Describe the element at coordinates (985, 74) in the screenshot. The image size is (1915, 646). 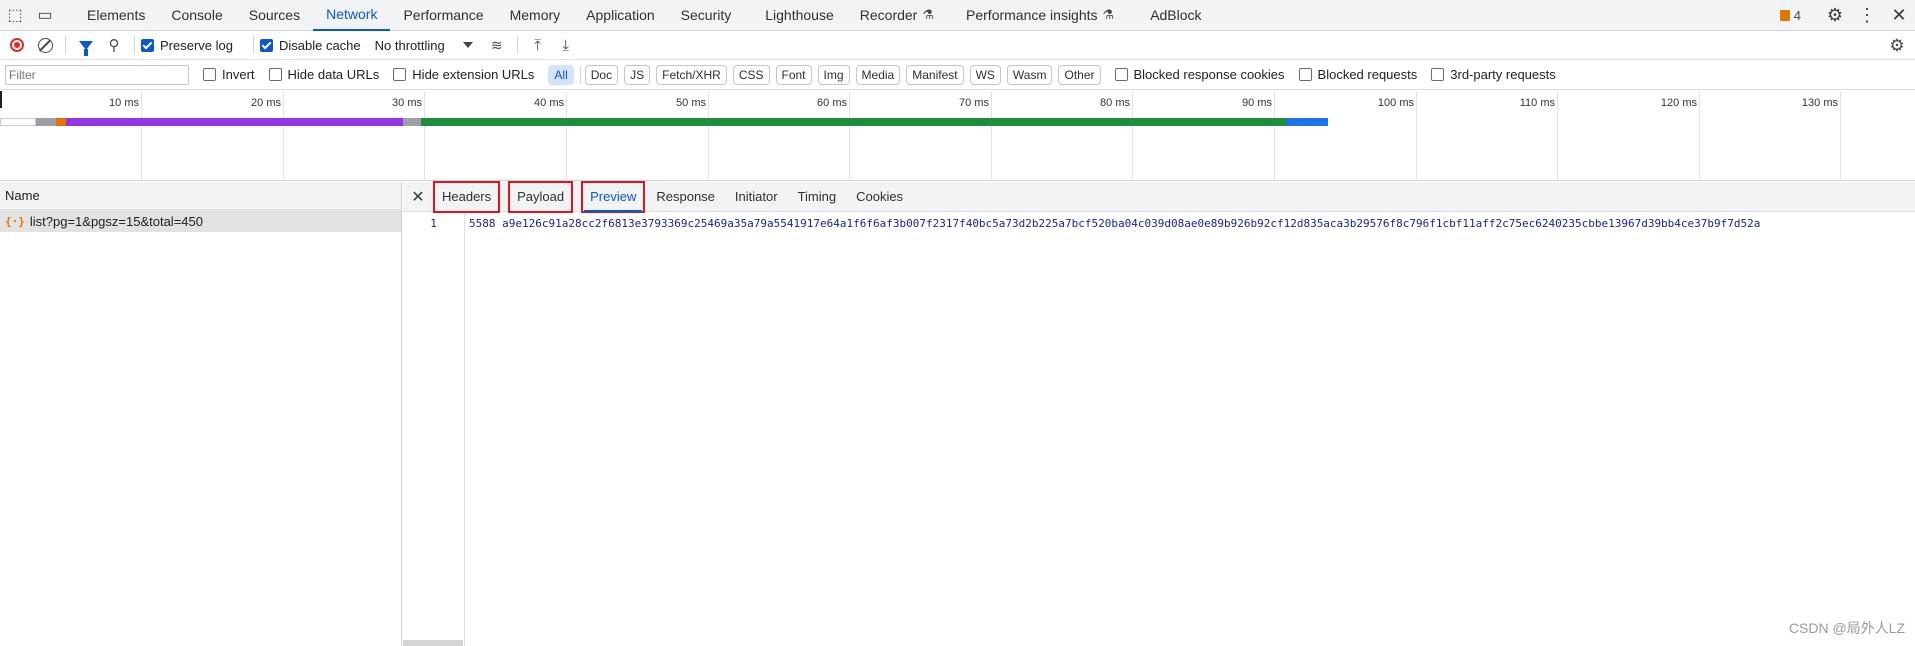
I see `type-filter-ws: WS` at that location.